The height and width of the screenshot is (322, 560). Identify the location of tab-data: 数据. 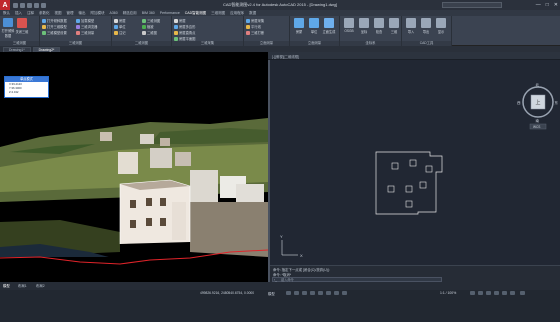
(252, 13).